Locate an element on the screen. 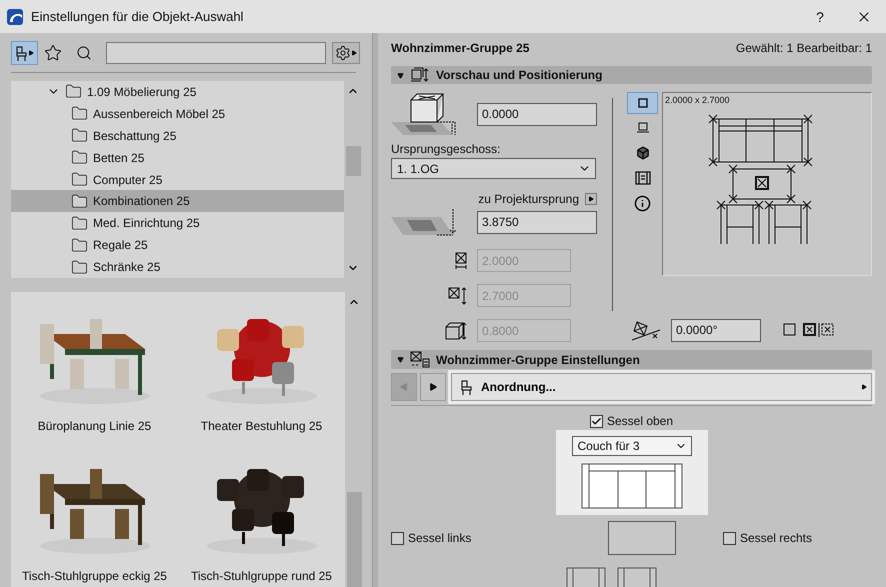  tree-item: Kombinationen 25 is located at coordinates (177, 201).